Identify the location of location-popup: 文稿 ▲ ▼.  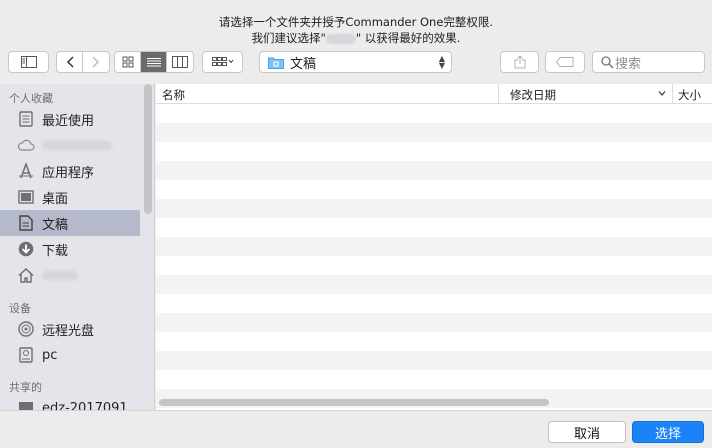
(355, 62).